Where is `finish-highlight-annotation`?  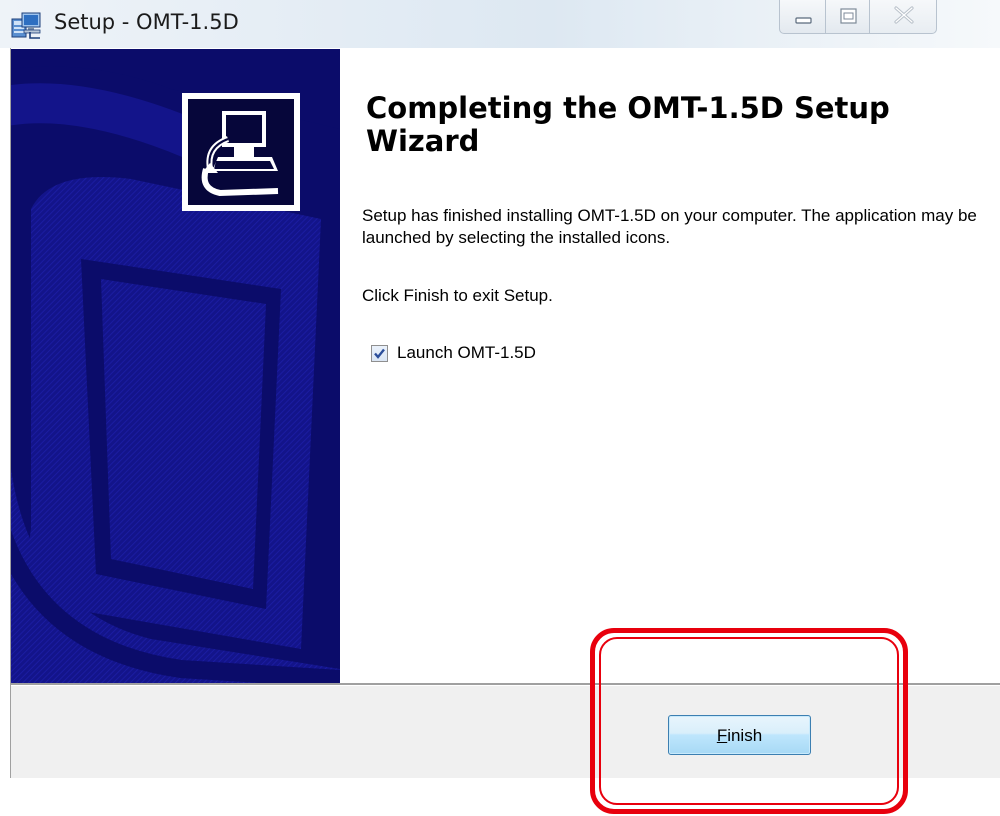
finish-highlight-annotation is located at coordinates (749, 721).